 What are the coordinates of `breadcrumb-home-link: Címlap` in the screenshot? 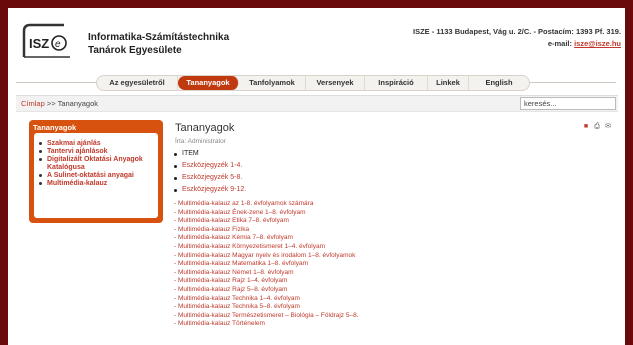 It's located at (33, 103).